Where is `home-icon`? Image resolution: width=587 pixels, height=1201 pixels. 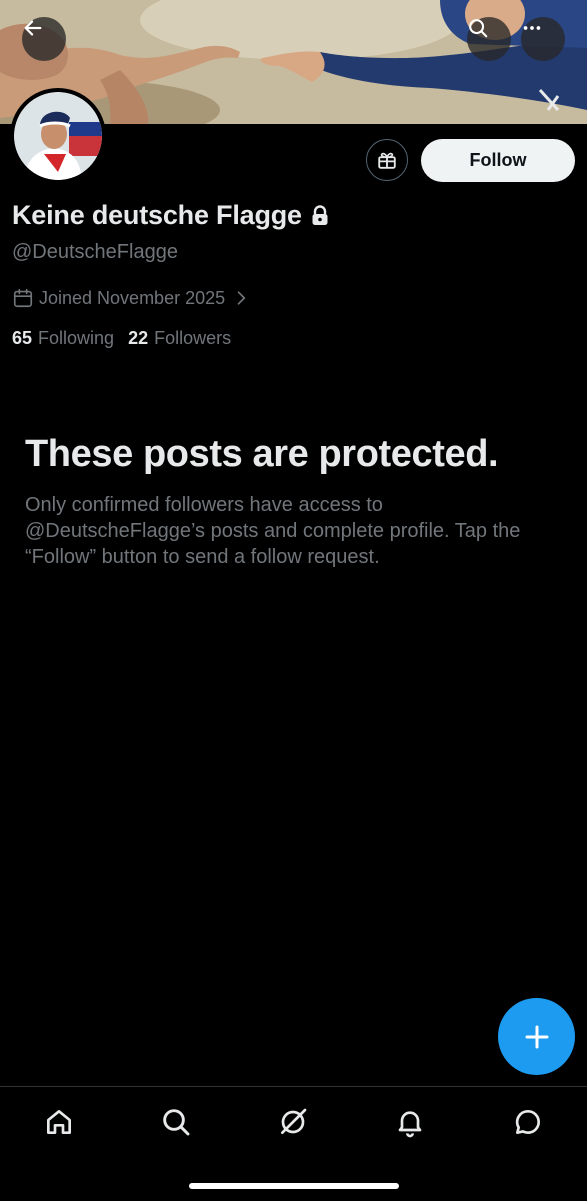 home-icon is located at coordinates (59, 1122).